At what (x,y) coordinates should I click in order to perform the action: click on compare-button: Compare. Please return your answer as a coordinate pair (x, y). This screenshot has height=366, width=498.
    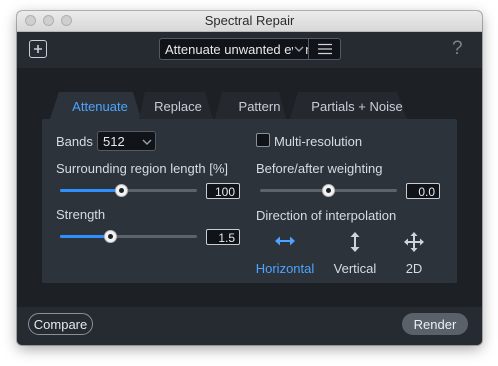
    Looking at the image, I should click on (60, 324).